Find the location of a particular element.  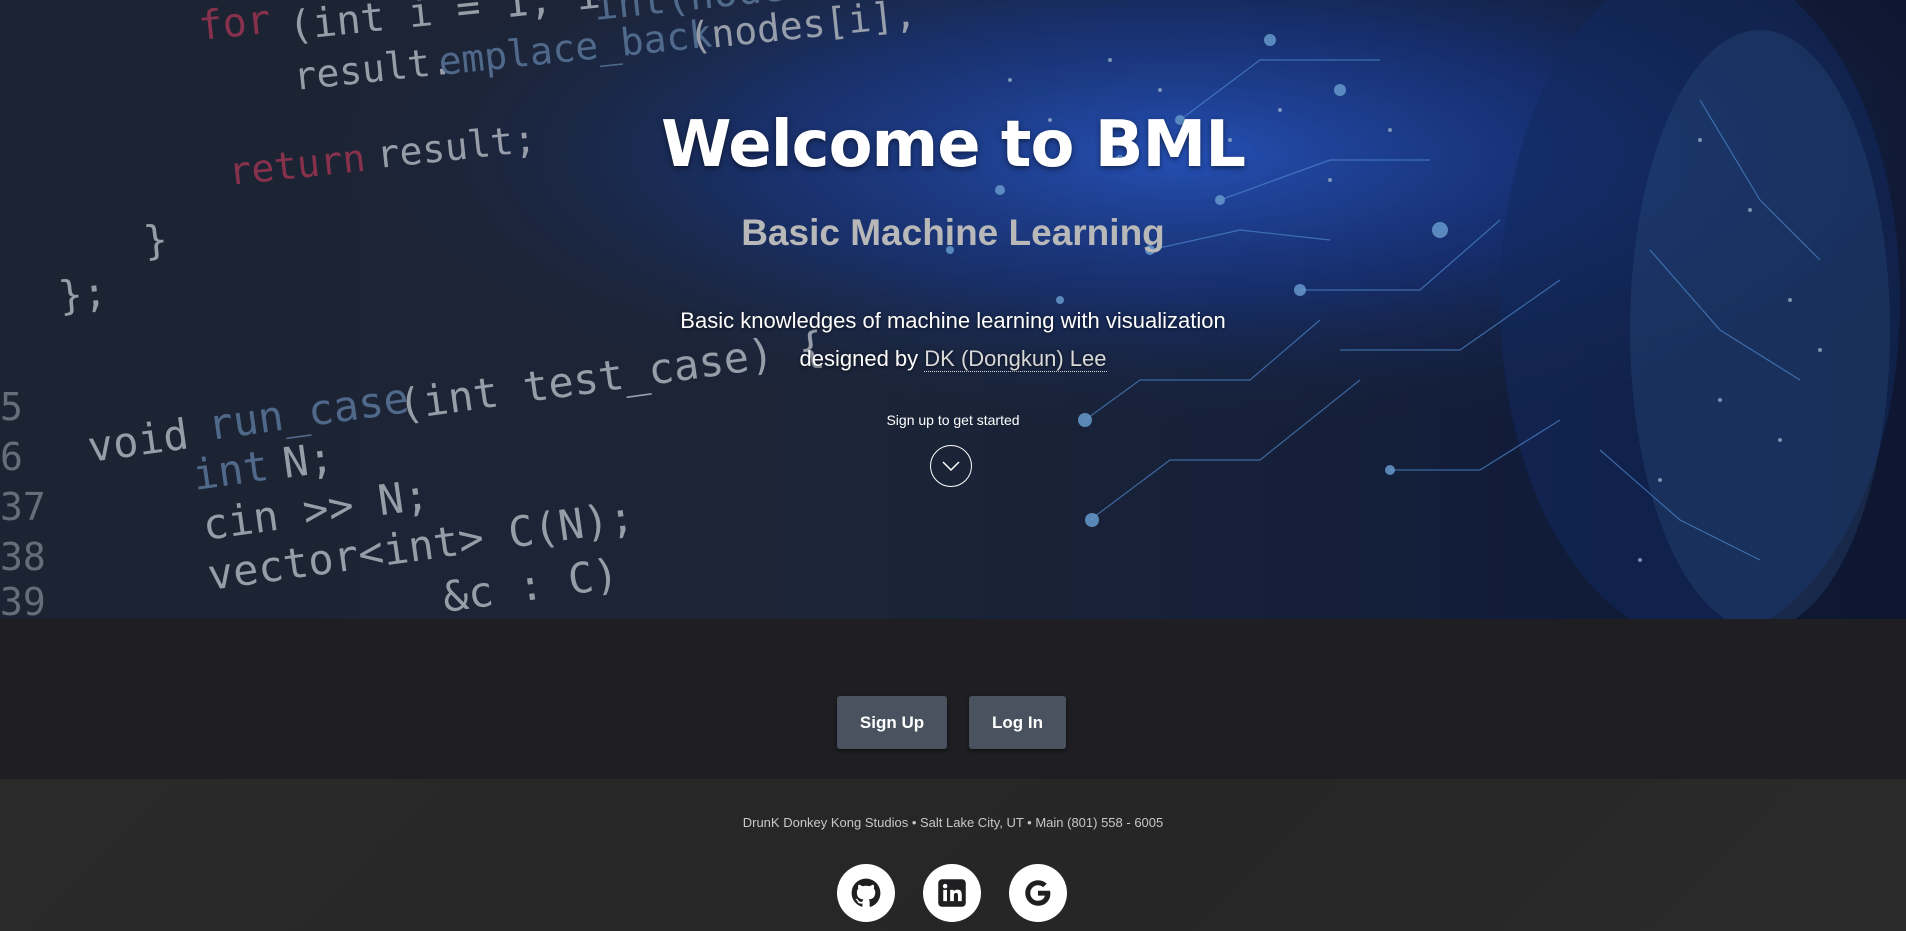

linkedin-link is located at coordinates (952, 893).